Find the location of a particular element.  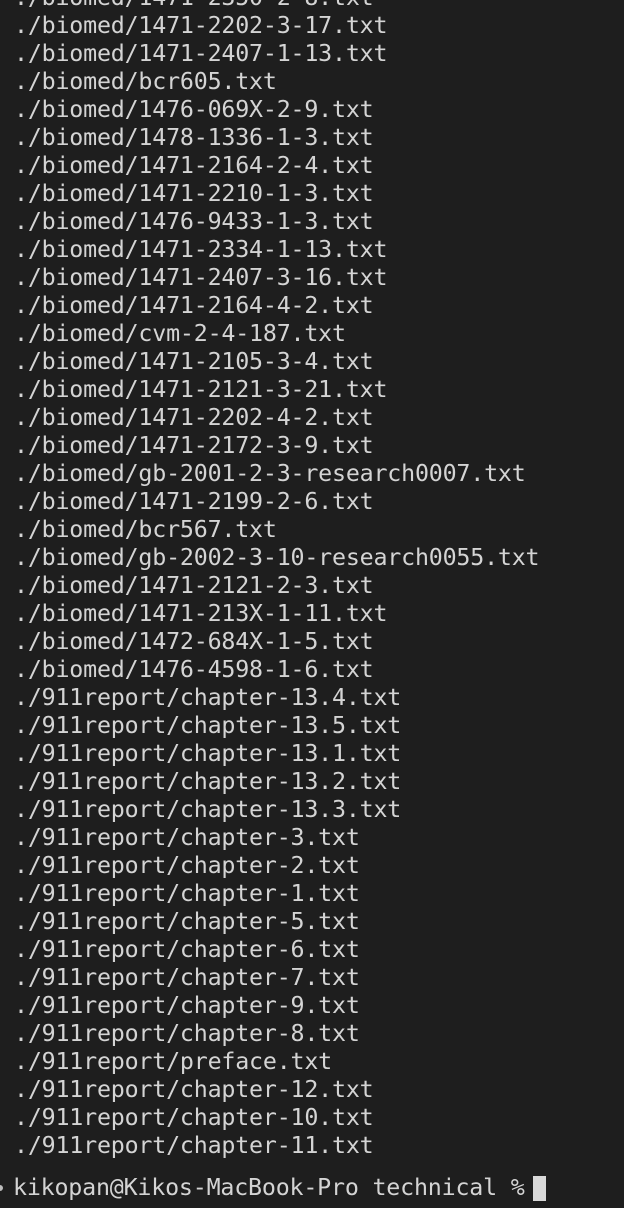

output-line: ./911report/chapter-9.txt is located at coordinates (187, 1005).